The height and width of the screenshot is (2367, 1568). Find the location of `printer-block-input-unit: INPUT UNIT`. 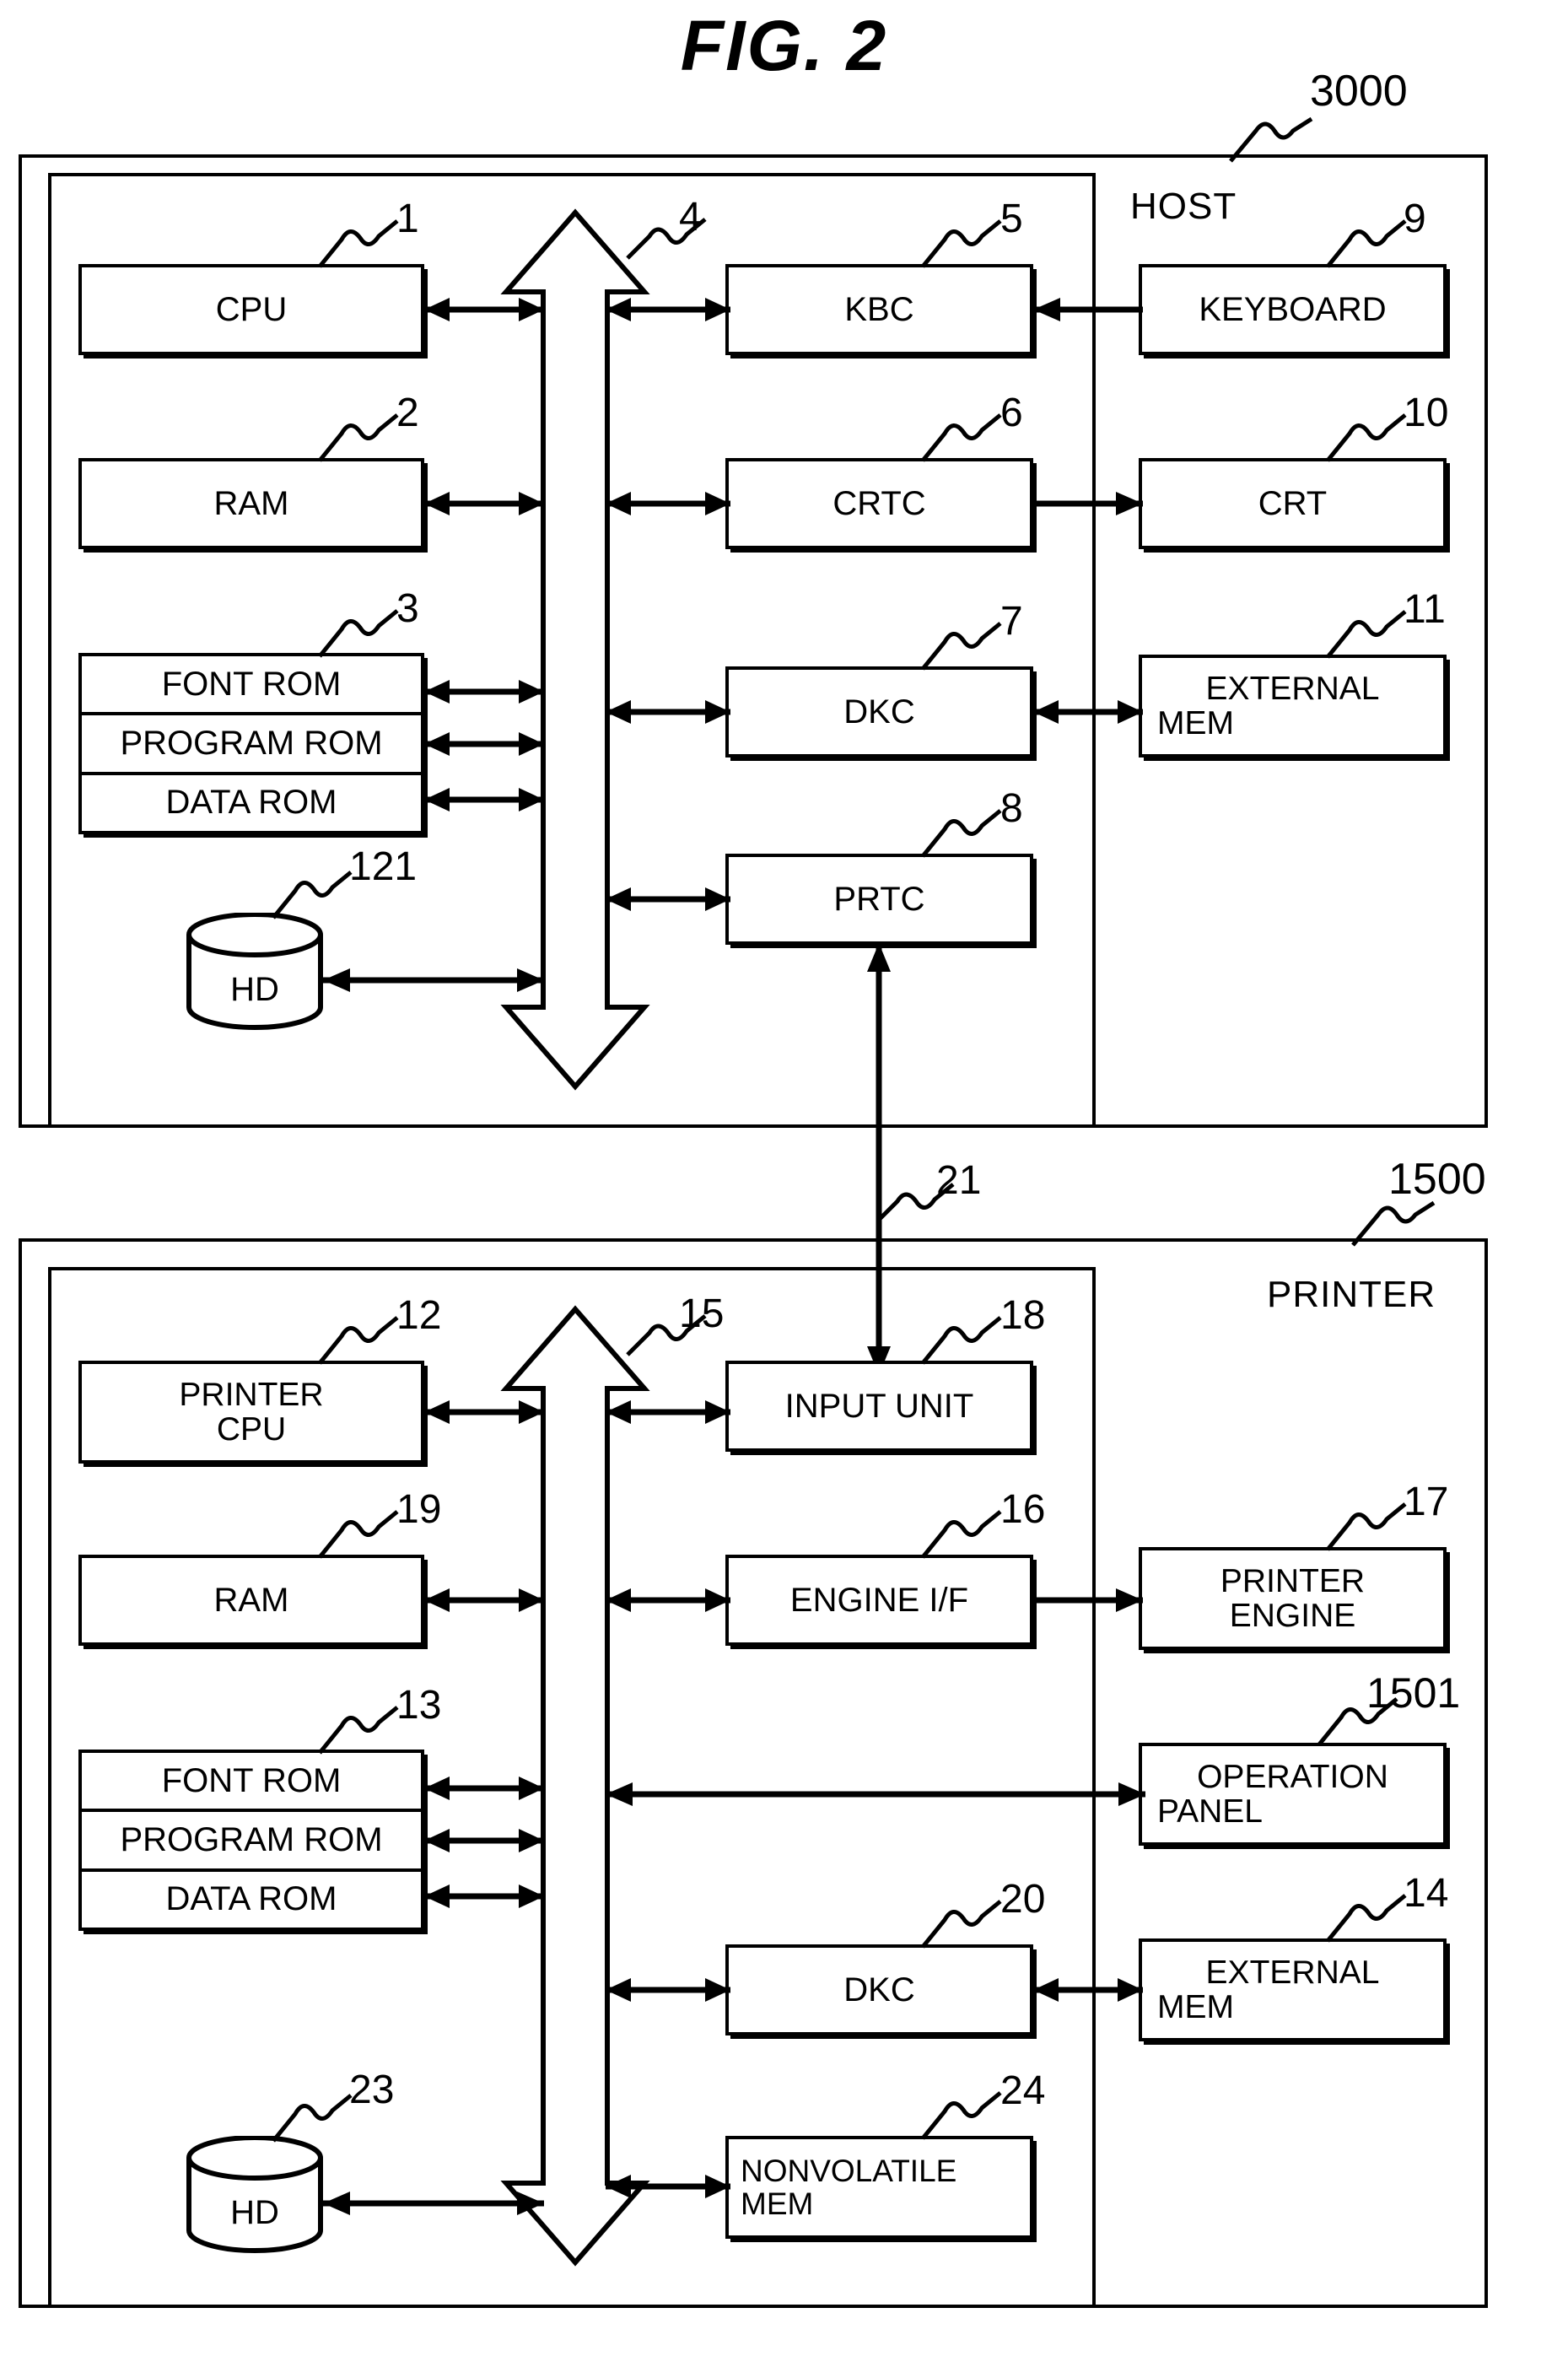

printer-block-input-unit: INPUT UNIT is located at coordinates (879, 1406).